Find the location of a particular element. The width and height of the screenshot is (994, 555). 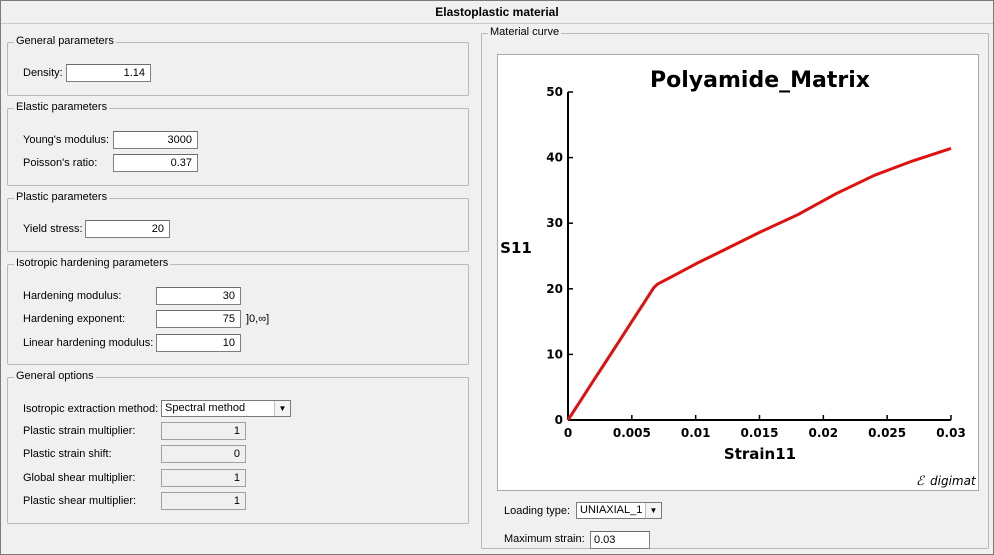

hardening-exponent-label: Hardening exponent: is located at coordinates (74, 319).